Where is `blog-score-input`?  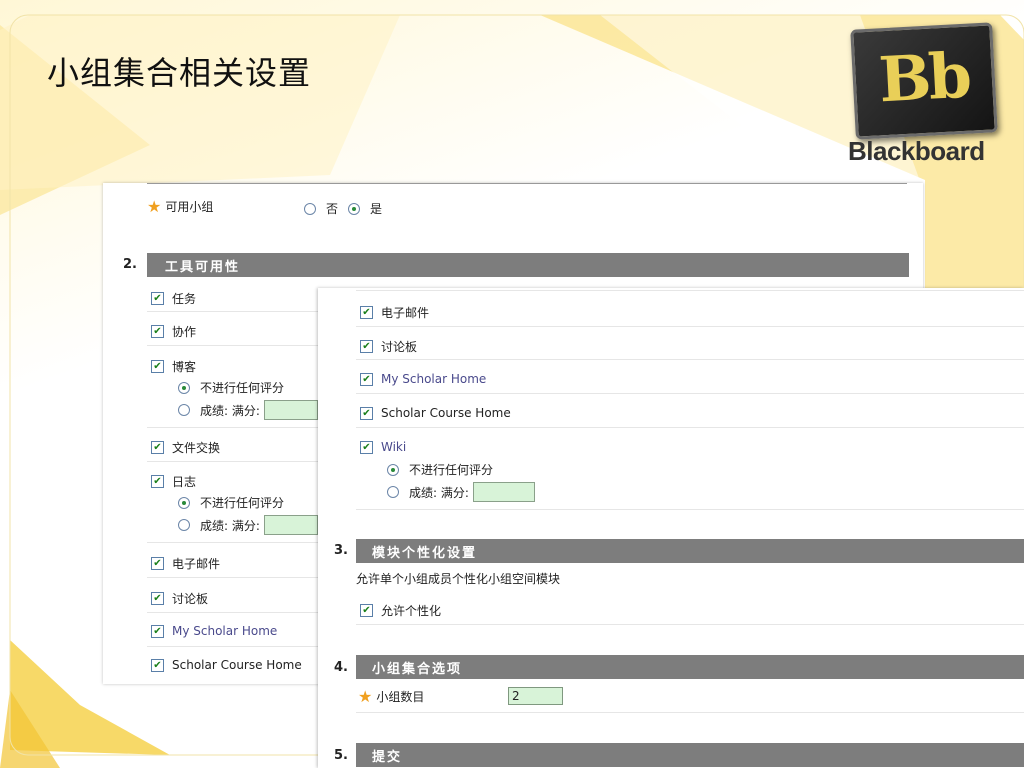 blog-score-input is located at coordinates (290, 410).